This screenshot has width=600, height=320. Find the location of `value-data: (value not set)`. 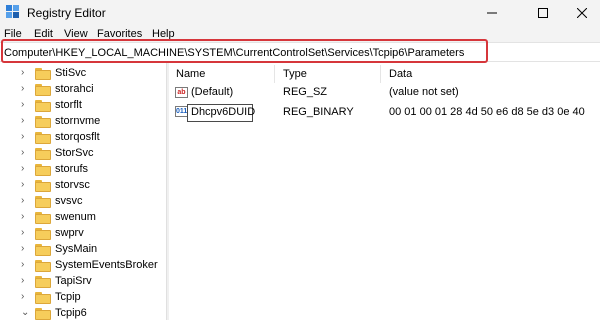

value-data: (value not set) is located at coordinates (424, 92).